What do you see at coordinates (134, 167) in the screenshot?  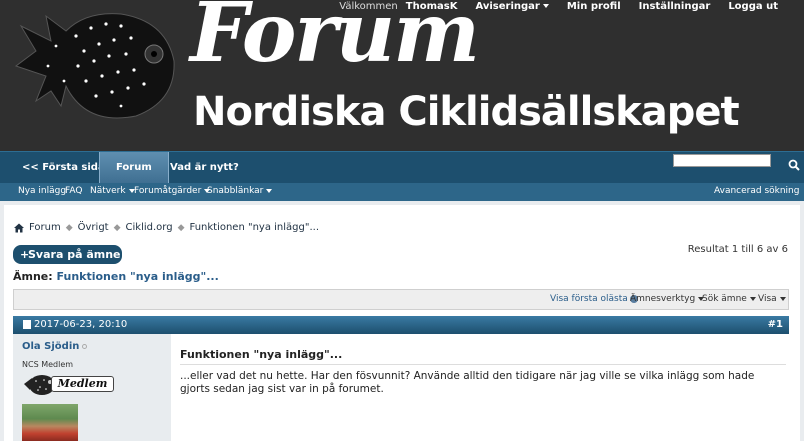 I see `nav-forum: Forum` at bounding box center [134, 167].